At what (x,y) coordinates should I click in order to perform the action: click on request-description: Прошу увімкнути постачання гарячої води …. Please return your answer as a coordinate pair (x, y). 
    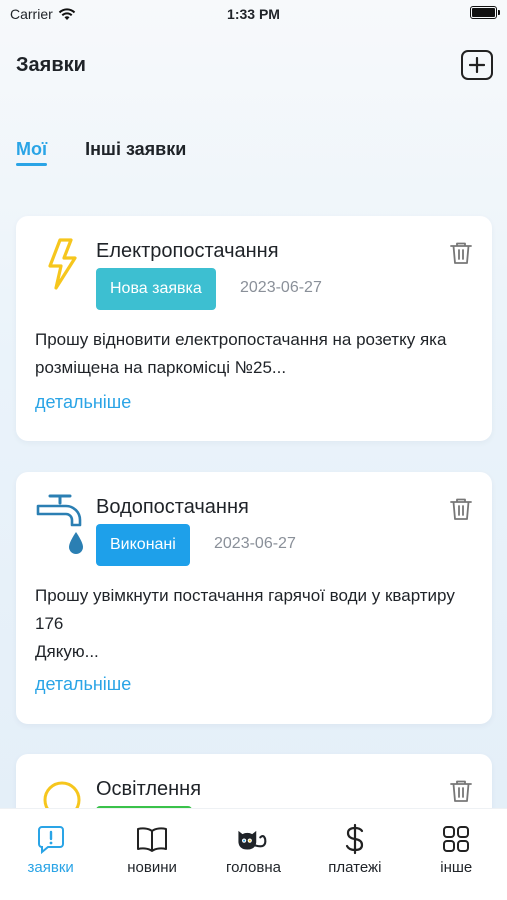
    Looking at the image, I should click on (245, 623).